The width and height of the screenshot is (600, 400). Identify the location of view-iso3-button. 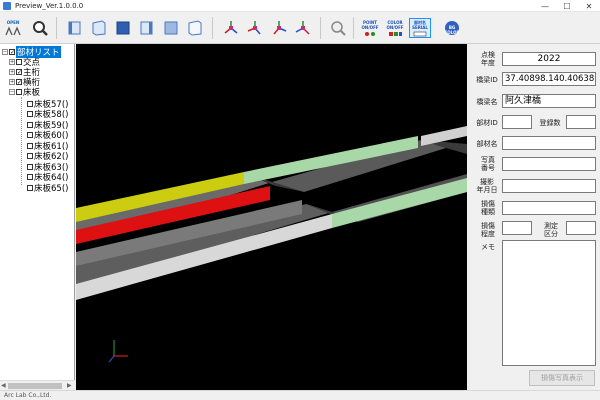
(279, 28).